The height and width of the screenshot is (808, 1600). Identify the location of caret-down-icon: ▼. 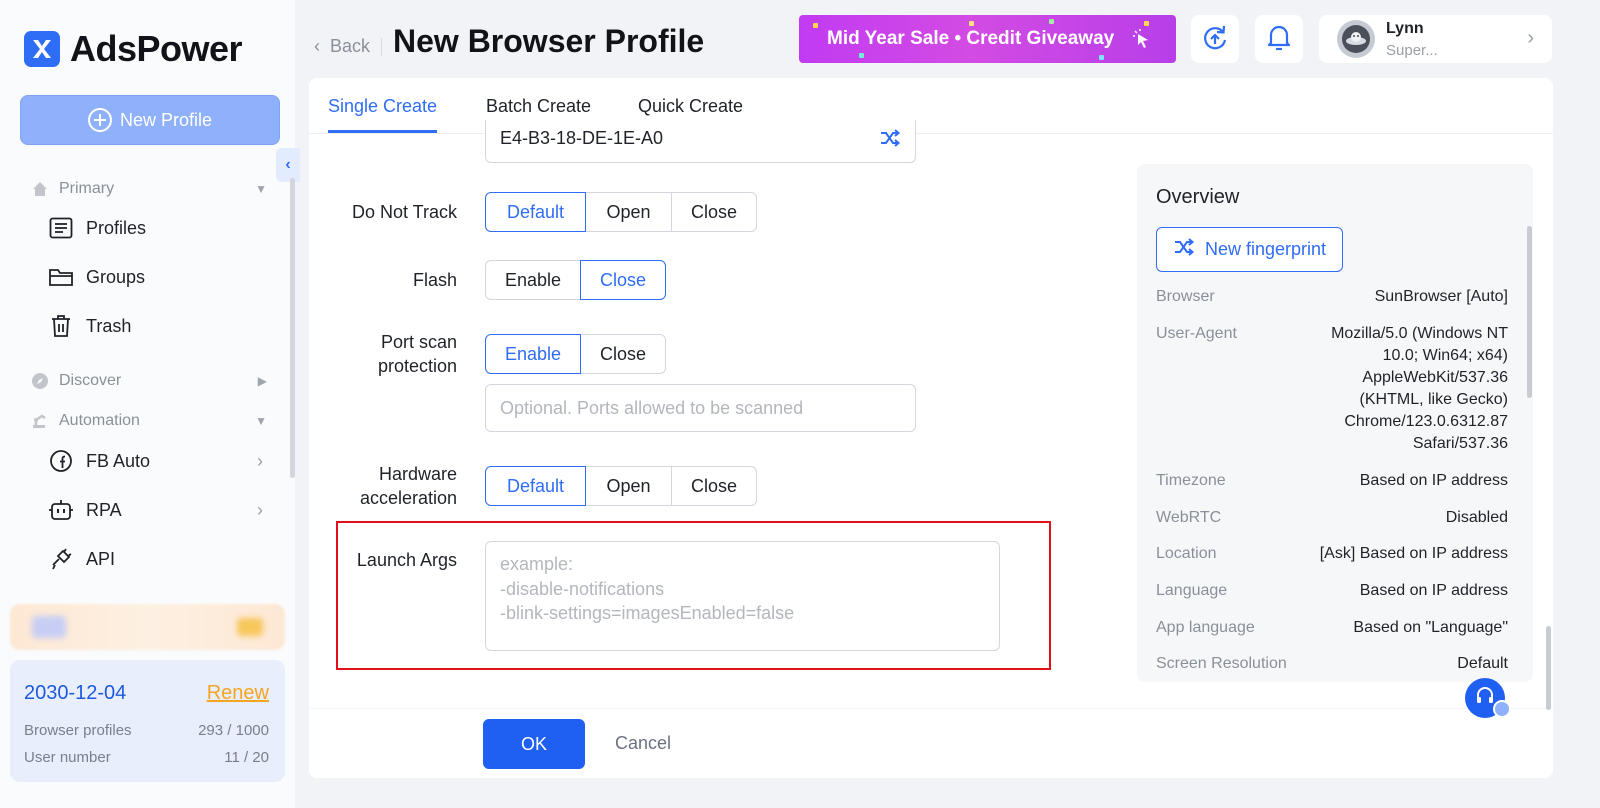
(261, 189).